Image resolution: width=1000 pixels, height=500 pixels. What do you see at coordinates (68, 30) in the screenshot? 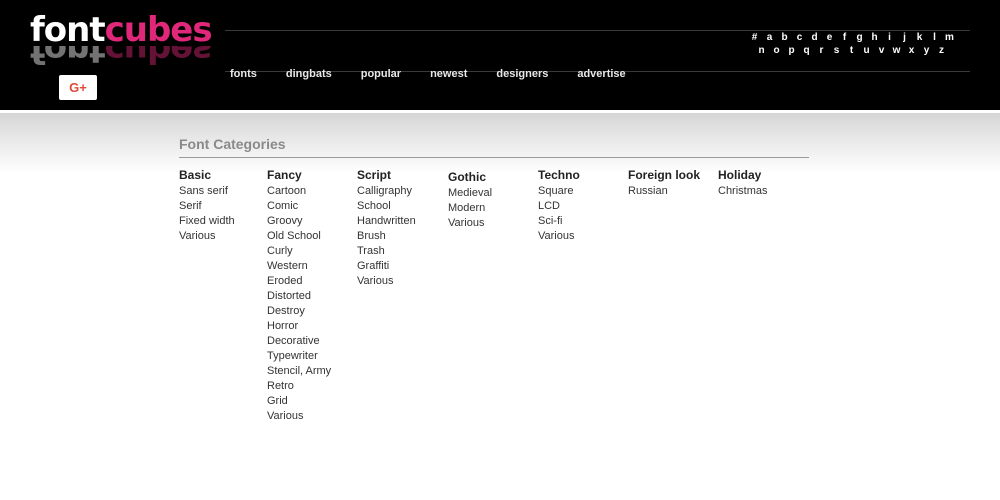
I see `logo-text-font: font` at bounding box center [68, 30].